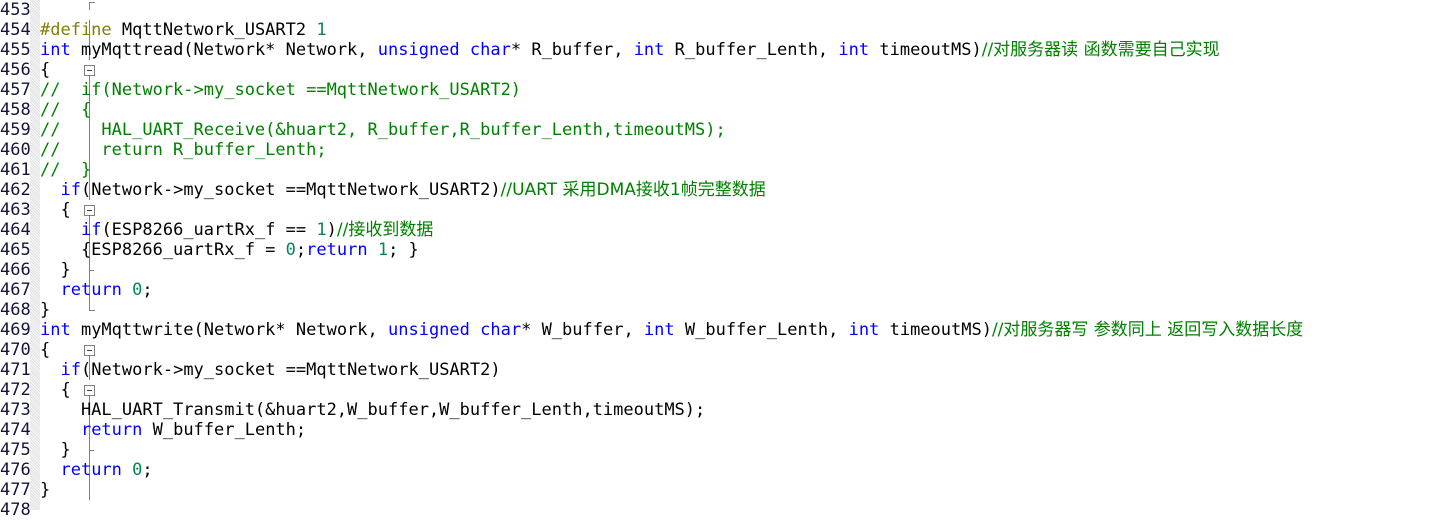 Image resolution: width=1430 pixels, height=520 pixels. I want to click on line-number: 478, so click(15, 510).